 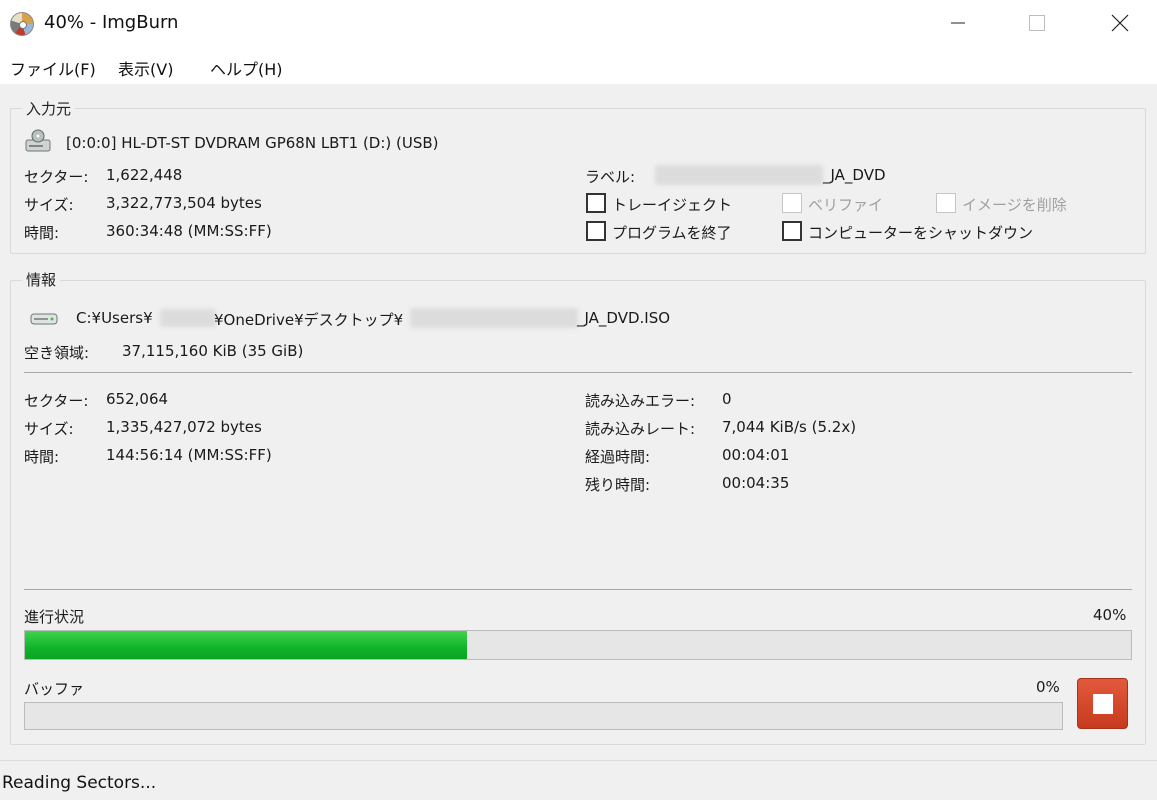 I want to click on maximize-icon, so click(x=1037, y=23).